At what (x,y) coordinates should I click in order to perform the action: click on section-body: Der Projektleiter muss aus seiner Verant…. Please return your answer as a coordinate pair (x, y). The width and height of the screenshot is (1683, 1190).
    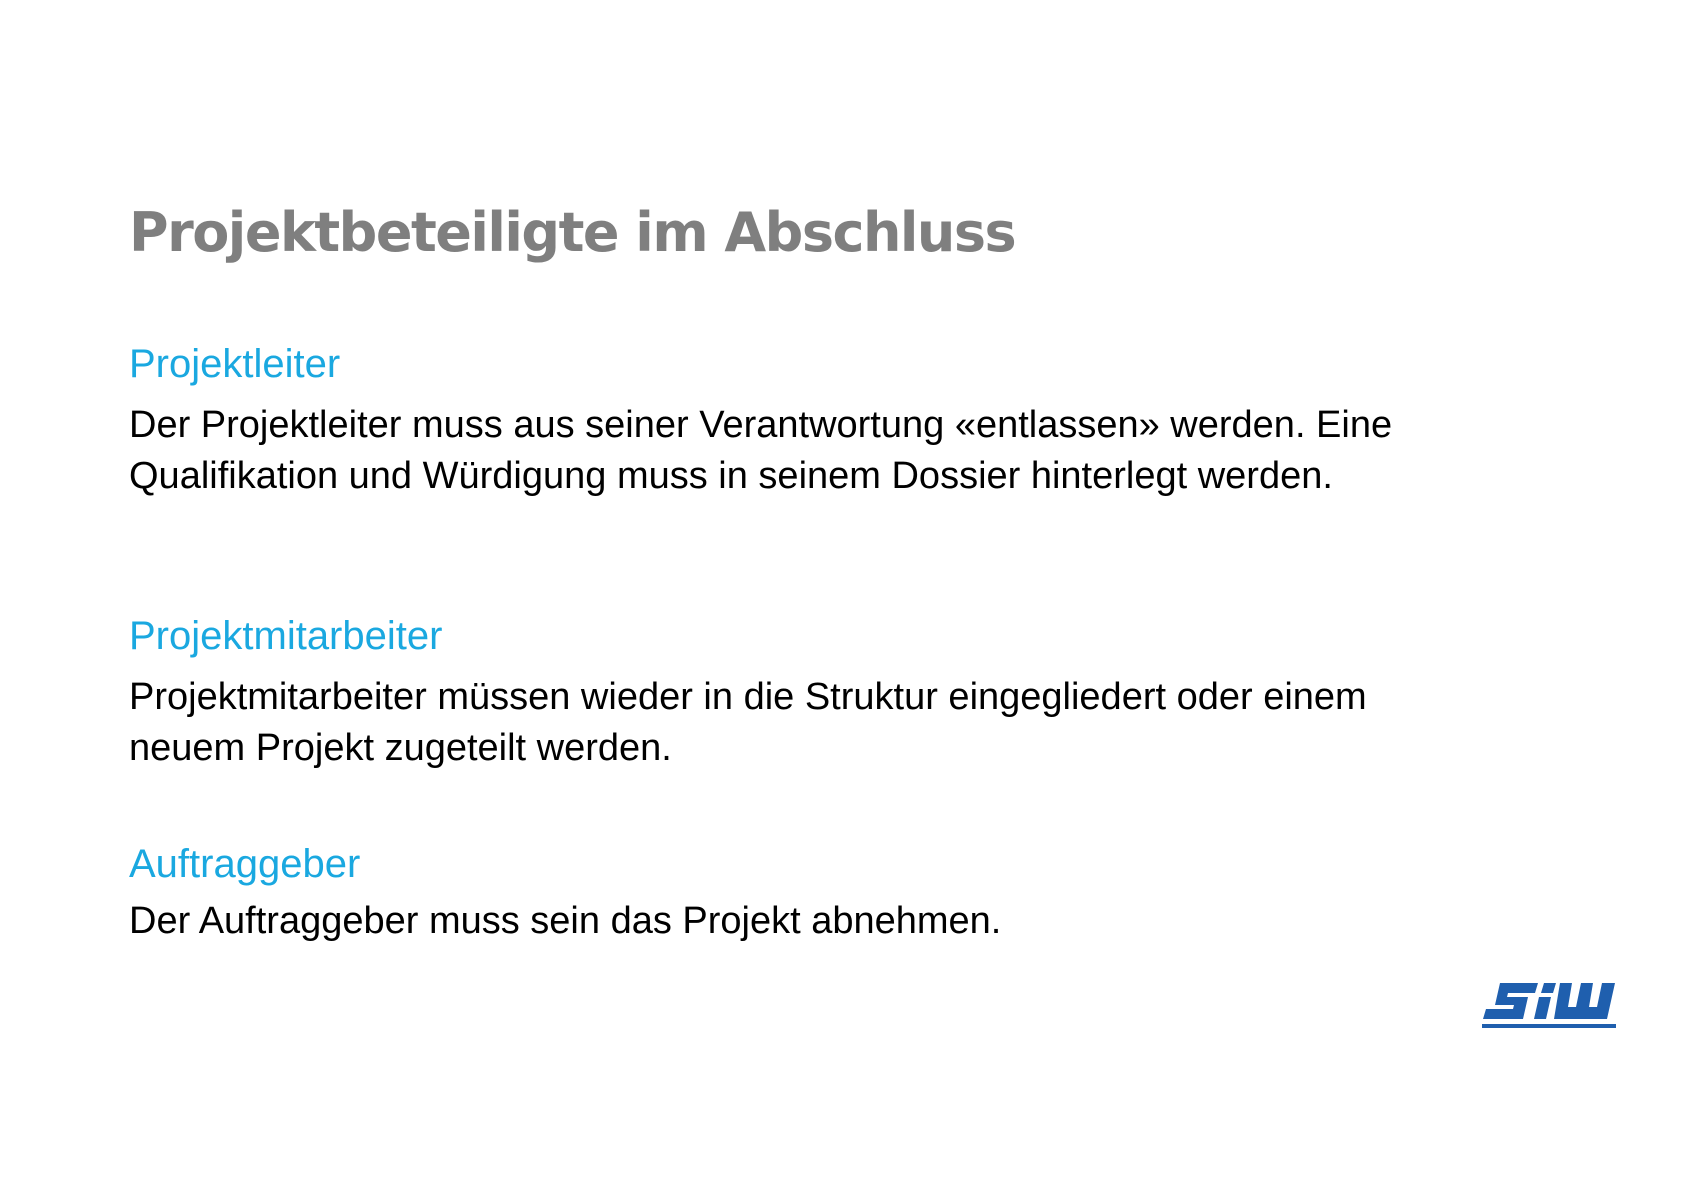
    Looking at the image, I should click on (761, 450).